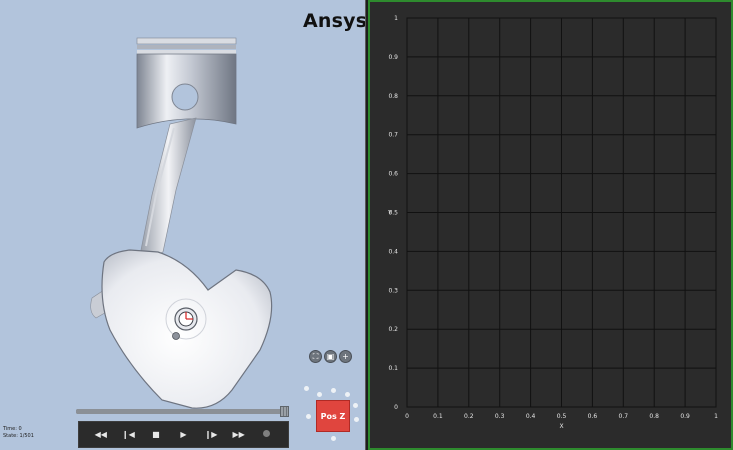 The image size is (733, 450). I want to click on y-tick-label: 1, so click(396, 18).